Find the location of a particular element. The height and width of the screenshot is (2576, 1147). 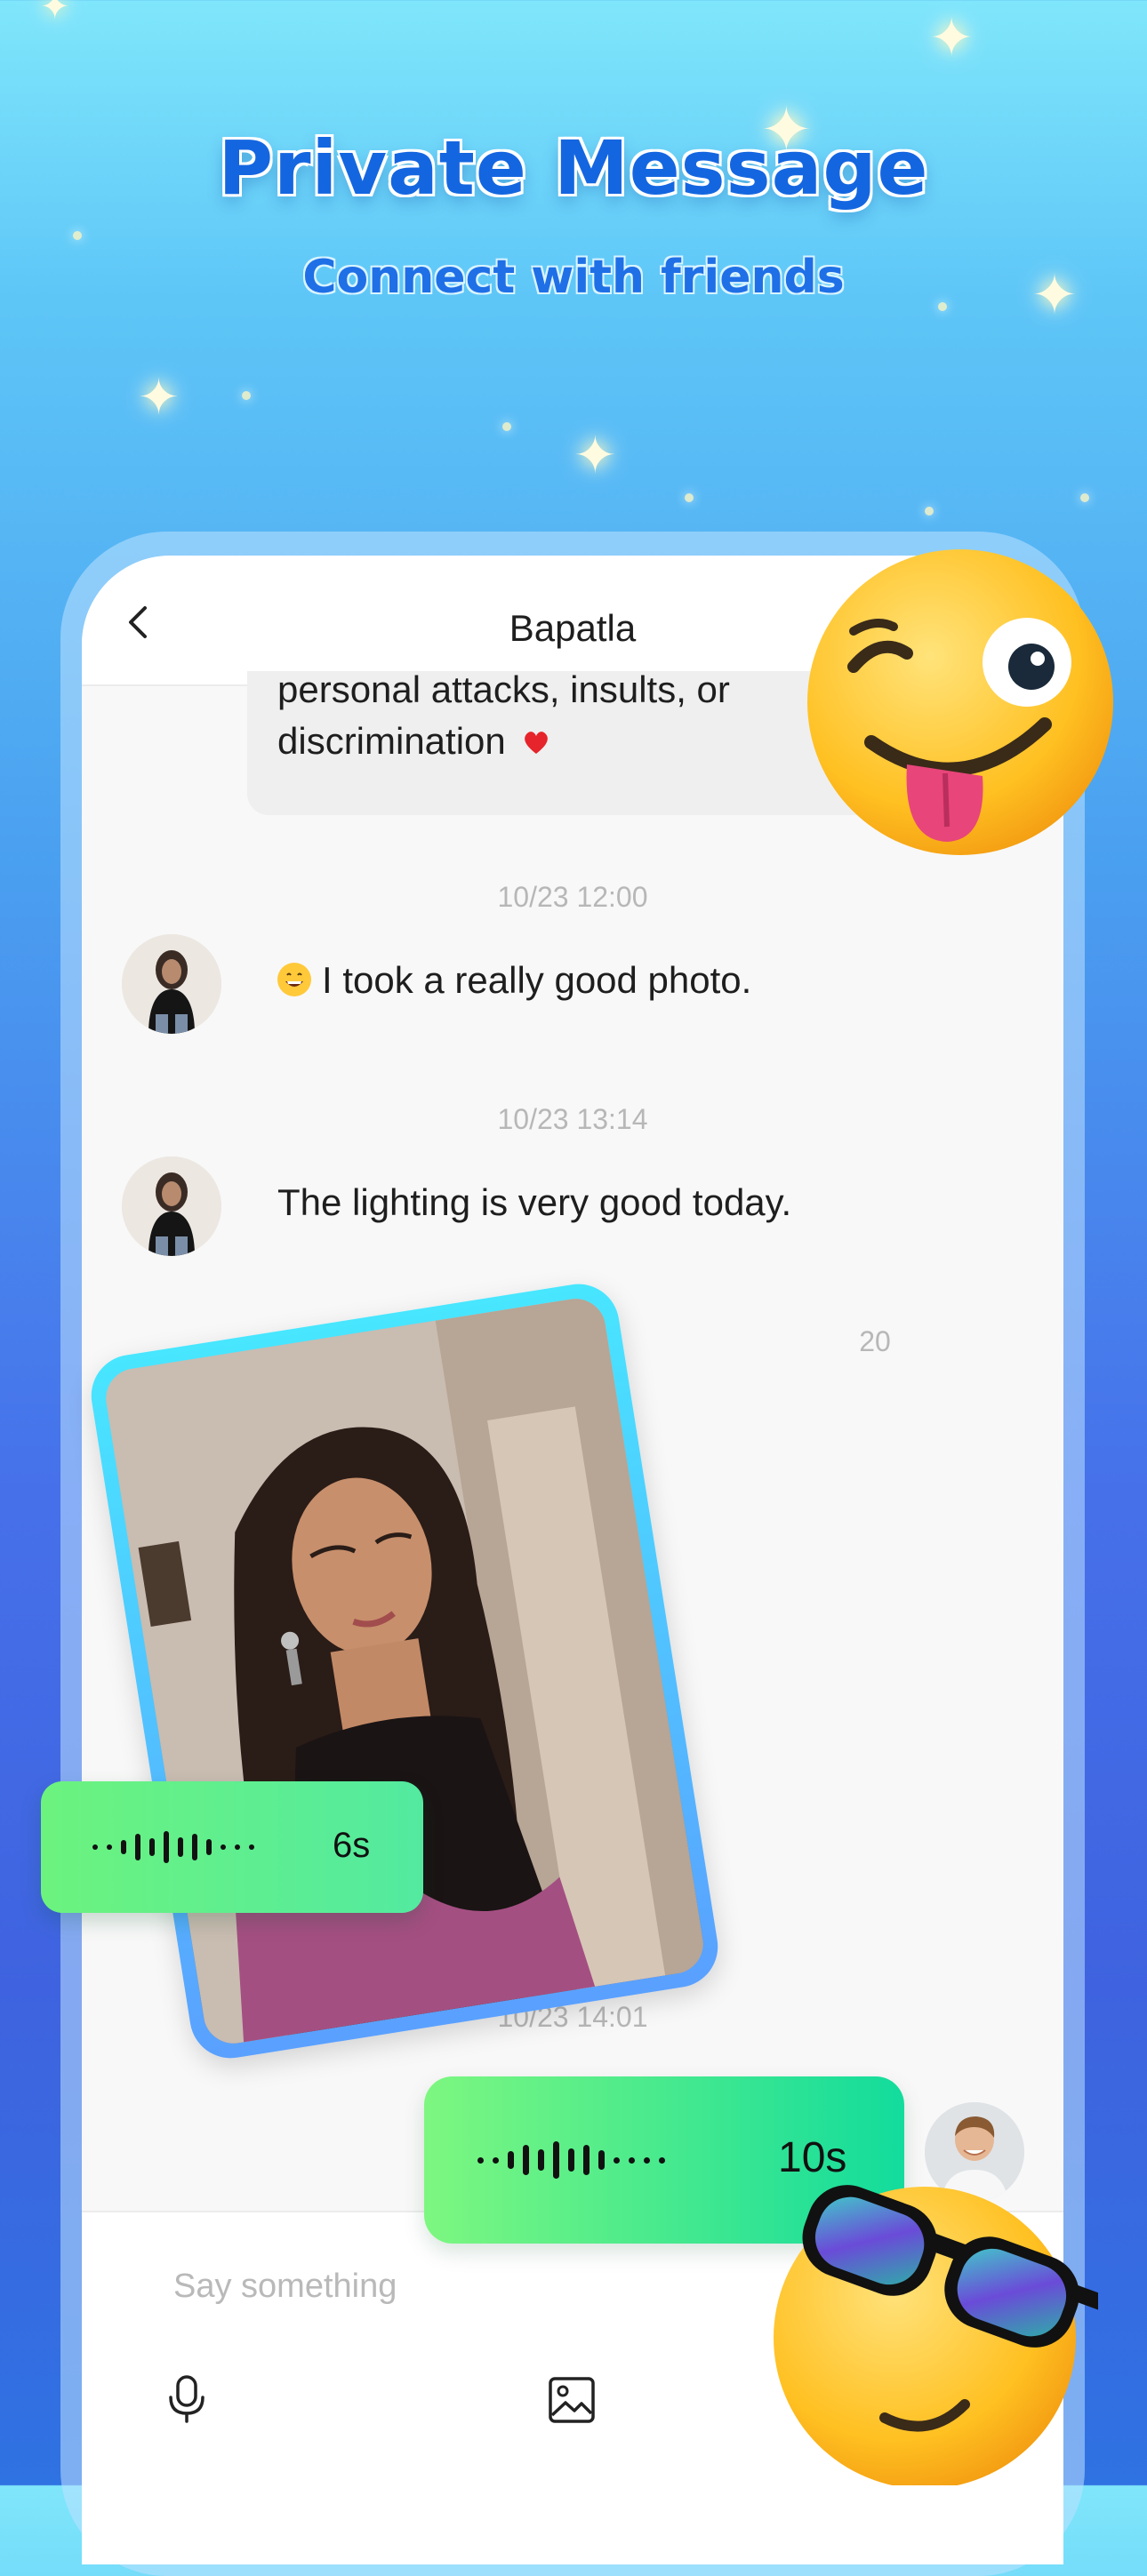

message-text: personal attacks, insults, or is located at coordinates (503, 689).